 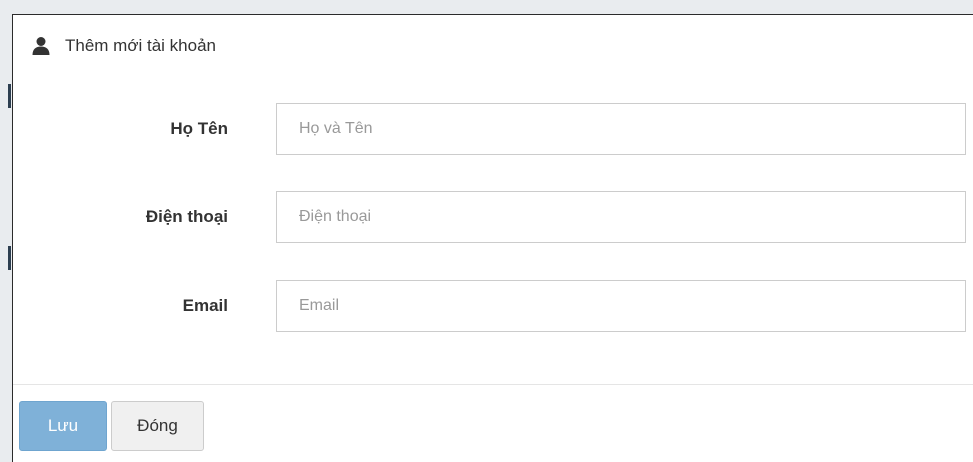 I want to click on form-row-email: Email, so click(x=493, y=306).